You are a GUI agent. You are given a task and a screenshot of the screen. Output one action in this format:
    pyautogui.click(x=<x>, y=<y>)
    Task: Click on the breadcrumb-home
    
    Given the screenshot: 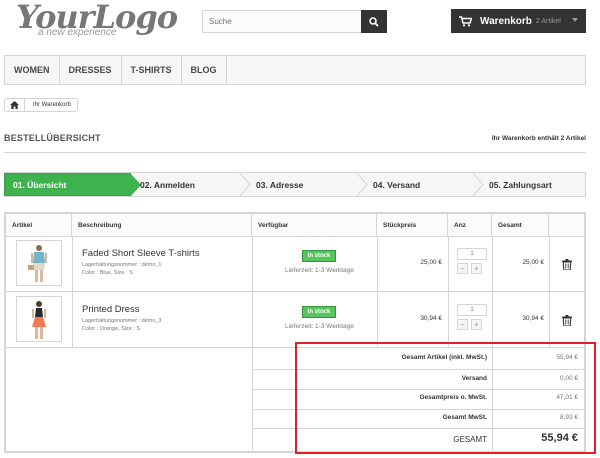 What is the action you would take?
    pyautogui.click(x=15, y=105)
    